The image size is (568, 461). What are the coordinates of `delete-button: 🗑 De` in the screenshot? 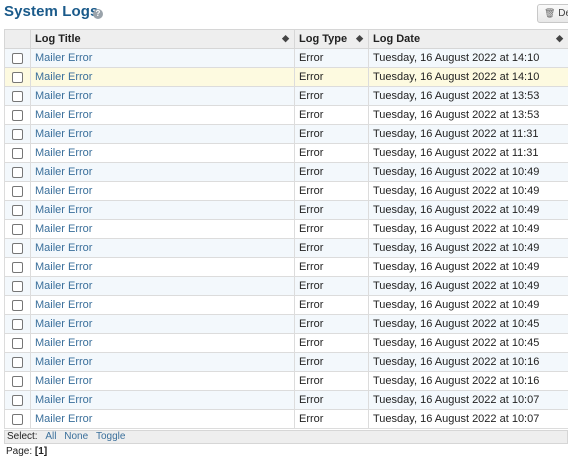 It's located at (552, 13).